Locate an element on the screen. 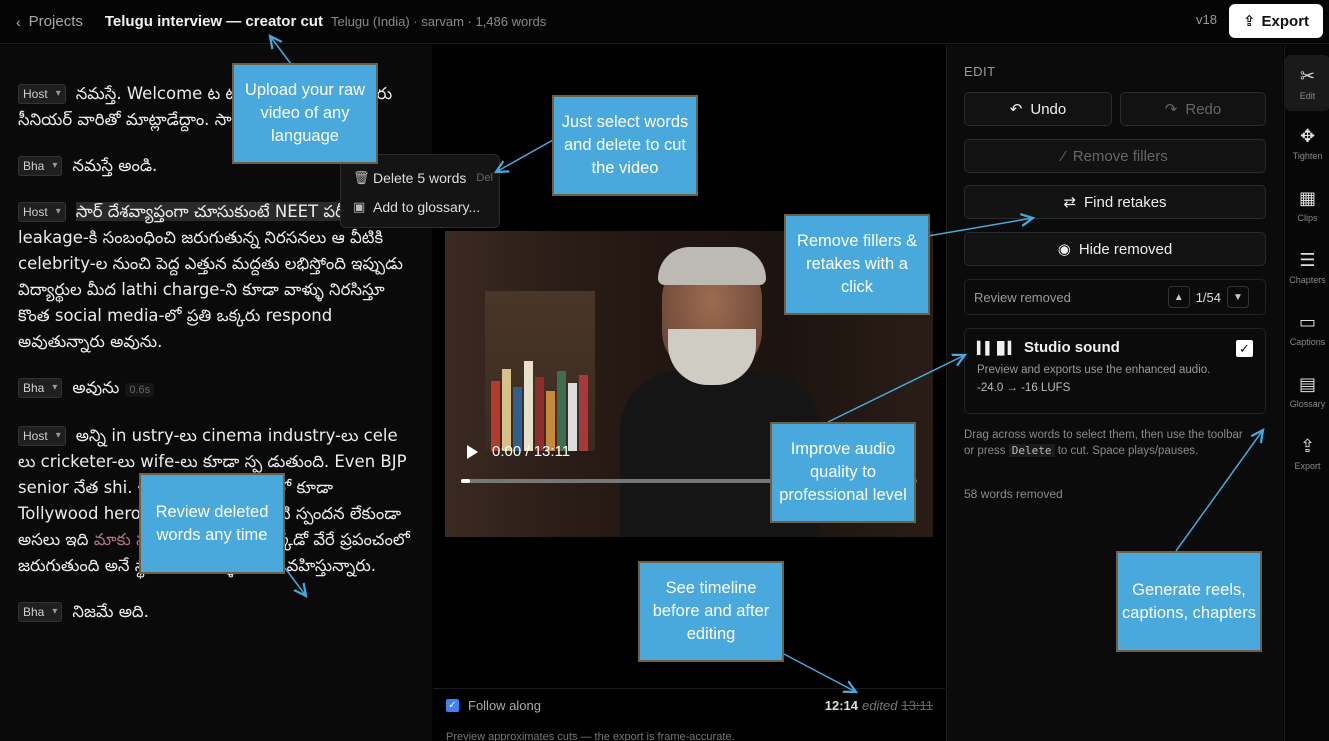 The height and width of the screenshot is (741, 1329). player-controls: 0:00 / 13:11 is located at coordinates (518, 451).